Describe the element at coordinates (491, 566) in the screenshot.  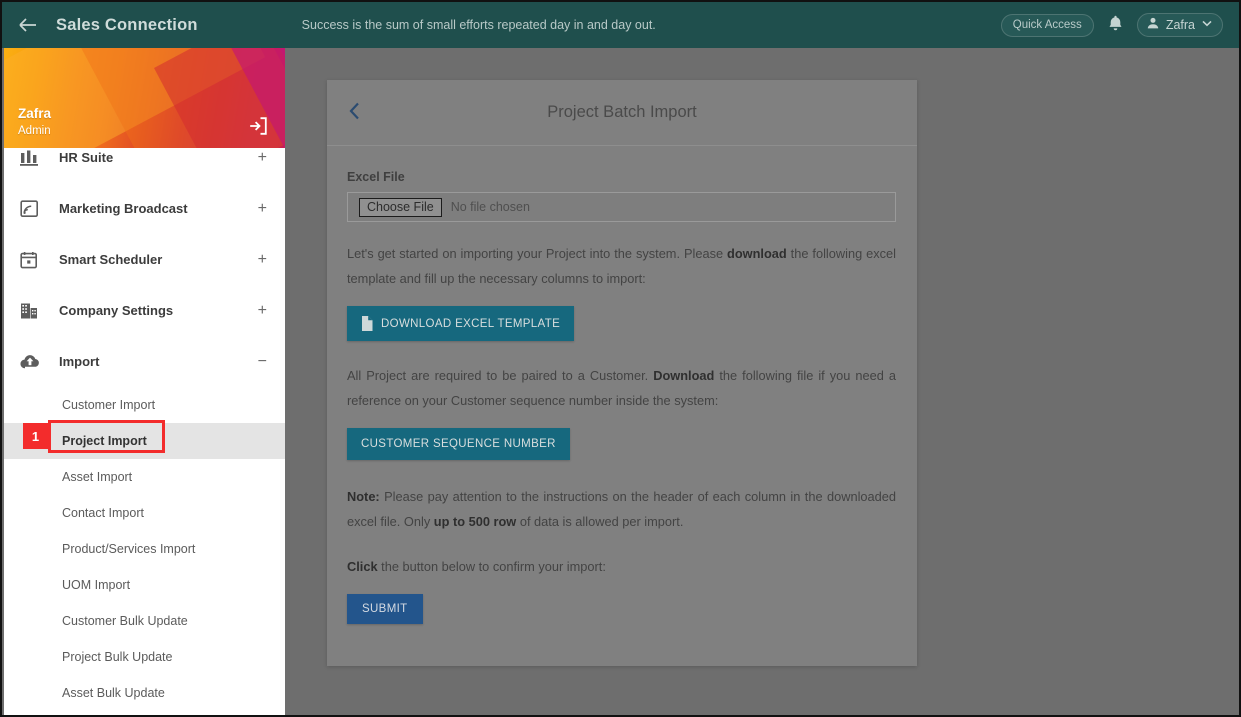
I see `click-rest-text: the button below to confirm your import:` at that location.